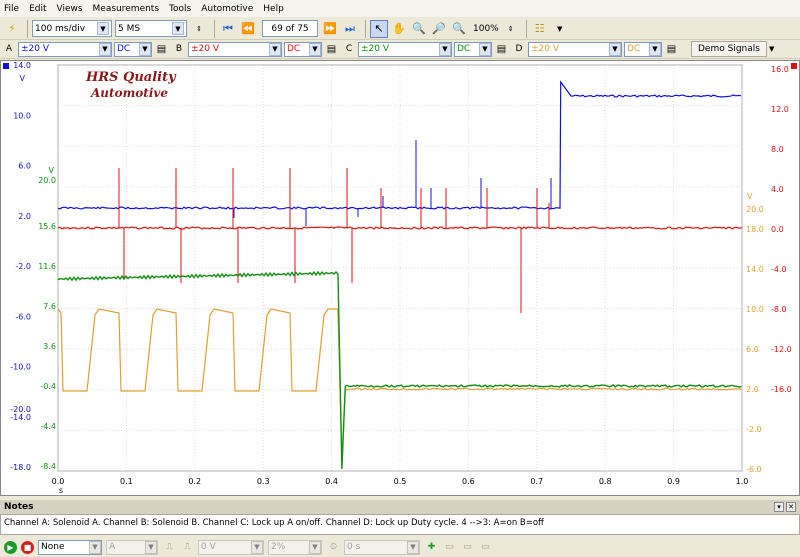 Image resolution: width=800 pixels, height=557 pixels. What do you see at coordinates (112, 547) in the screenshot?
I see `trigger-channel: A` at bounding box center [112, 547].